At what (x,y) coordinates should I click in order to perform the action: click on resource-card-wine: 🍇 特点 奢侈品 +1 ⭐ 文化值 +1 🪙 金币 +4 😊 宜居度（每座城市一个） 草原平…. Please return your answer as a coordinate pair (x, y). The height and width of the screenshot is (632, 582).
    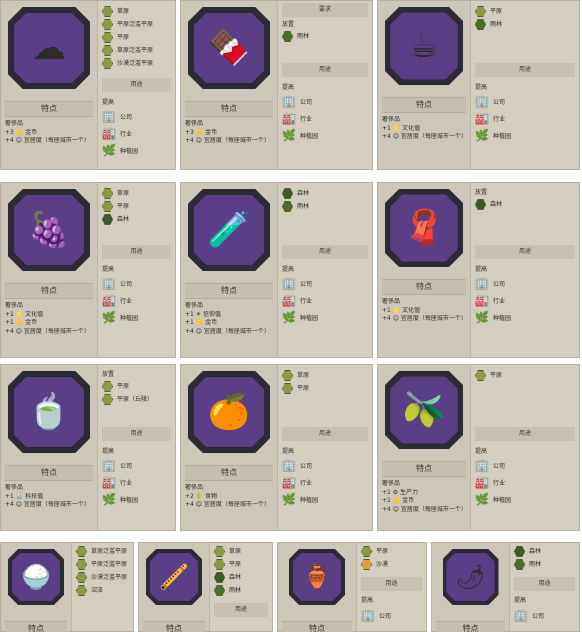
    Looking at the image, I should click on (88, 270).